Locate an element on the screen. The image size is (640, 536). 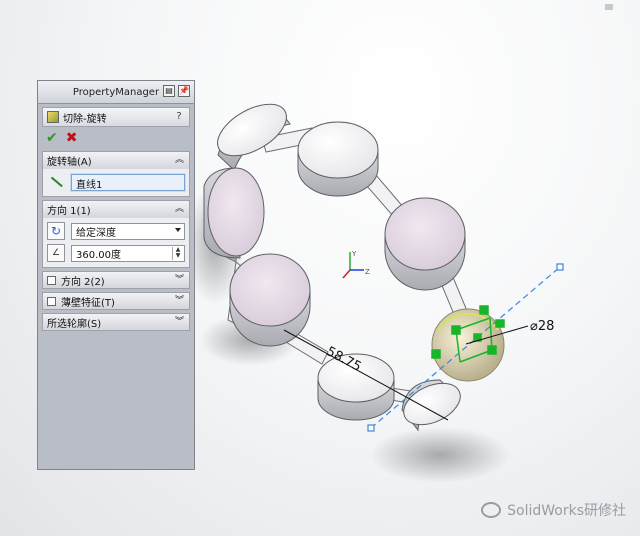
ok-check-icon: ✔ is located at coordinates (52, 138).